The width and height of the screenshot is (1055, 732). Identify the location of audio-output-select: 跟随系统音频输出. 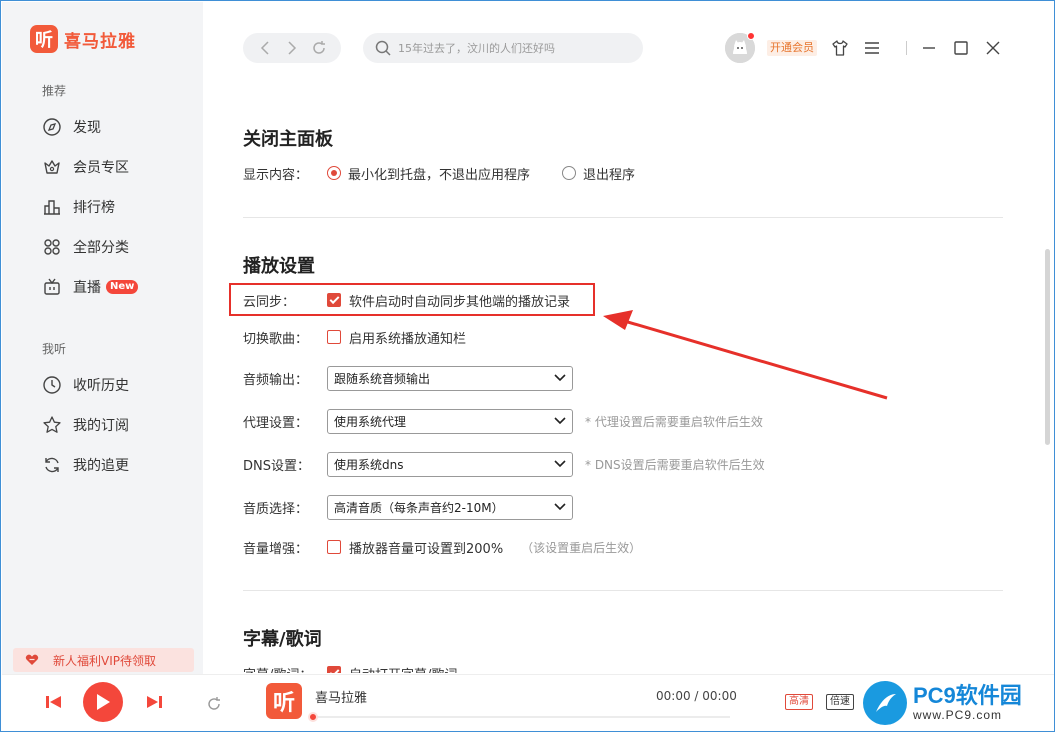
(450, 378).